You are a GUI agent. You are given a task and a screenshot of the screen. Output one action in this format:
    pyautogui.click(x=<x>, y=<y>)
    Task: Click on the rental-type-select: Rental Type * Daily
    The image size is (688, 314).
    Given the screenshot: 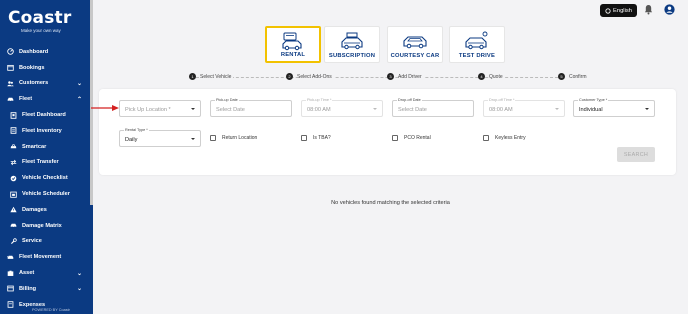 What is the action you would take?
    pyautogui.click(x=160, y=137)
    